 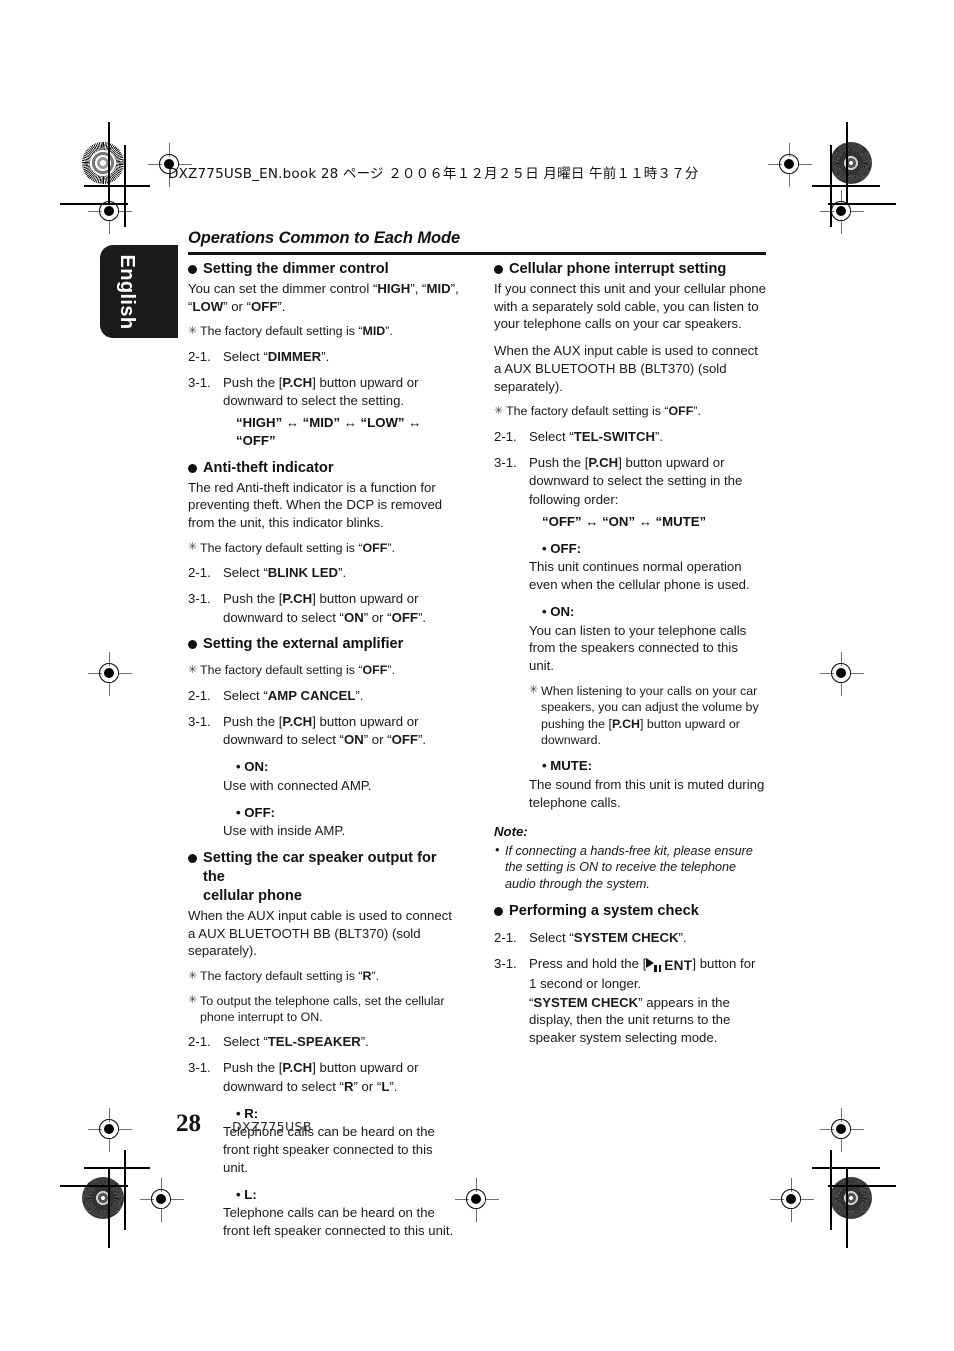 I want to click on heading-system-check: Performing a system check, so click(x=630, y=911).